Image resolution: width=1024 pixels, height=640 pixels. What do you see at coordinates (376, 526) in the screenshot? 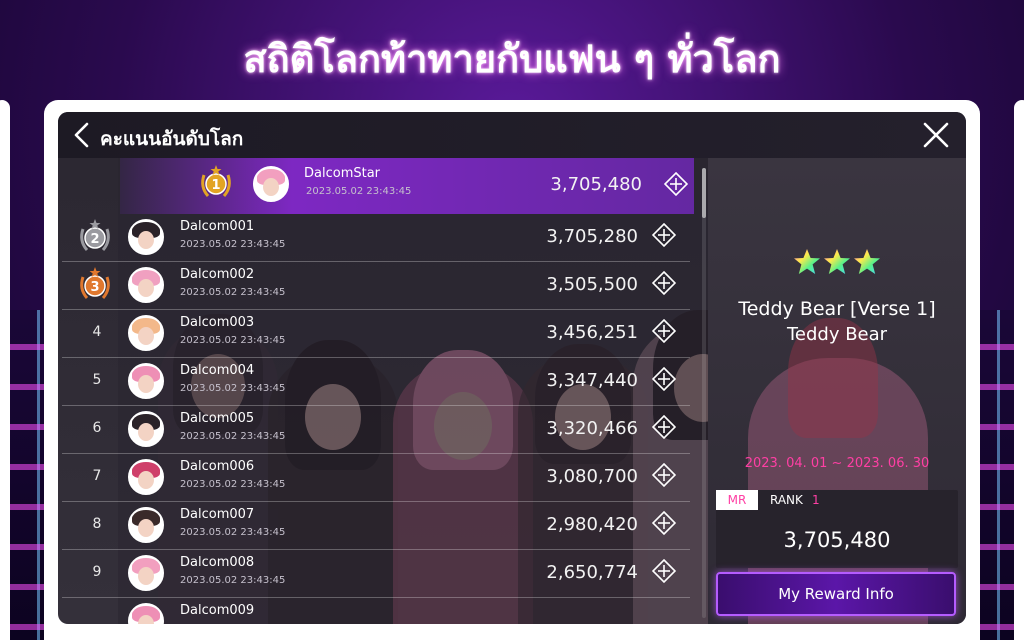
I see `leaderboard-row: 8 Dalcom007 2023.05.02 23:43:45 2,980,420` at bounding box center [376, 526].